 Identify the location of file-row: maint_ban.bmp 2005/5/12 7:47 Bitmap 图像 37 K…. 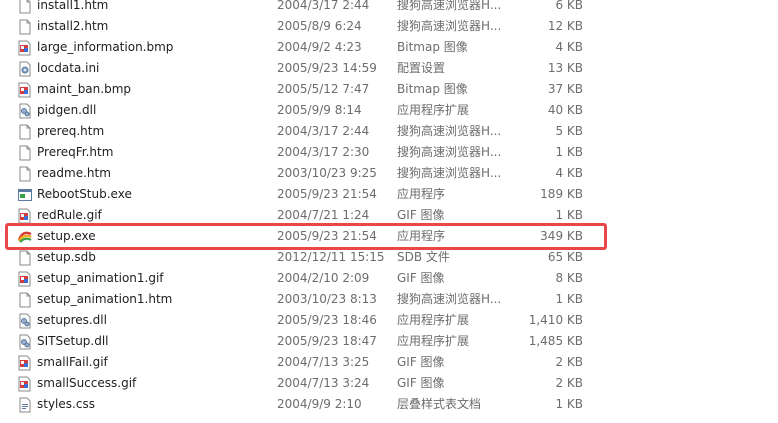
(389, 89).